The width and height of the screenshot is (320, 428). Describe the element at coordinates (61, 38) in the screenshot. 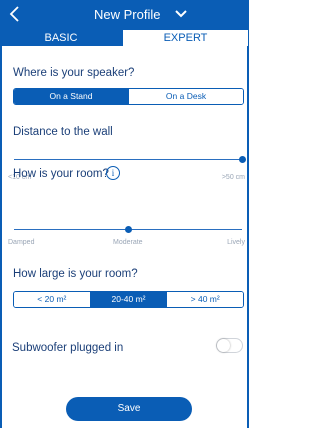

I see `tab-basic: BASIC` at that location.